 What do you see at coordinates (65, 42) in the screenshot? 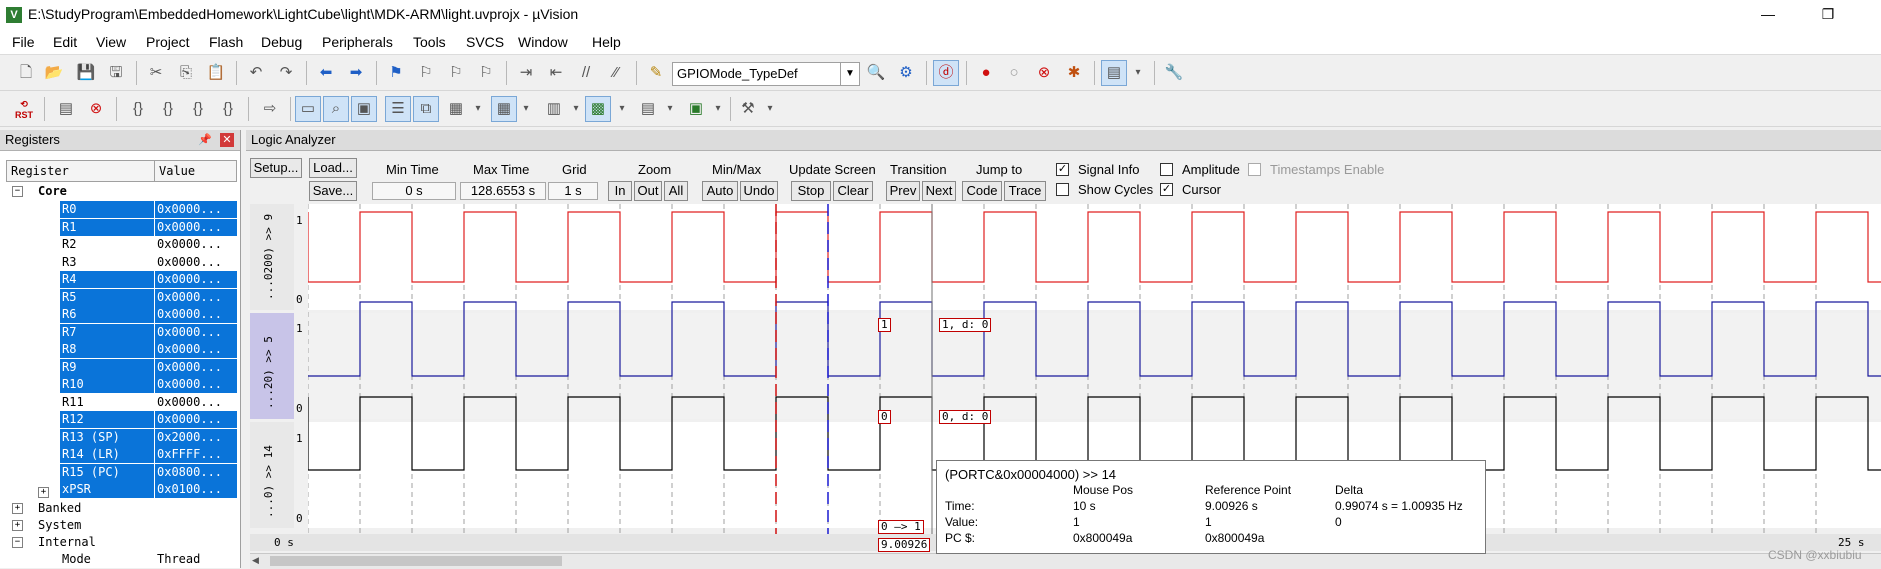
I see `menu-edit: Edit` at bounding box center [65, 42].